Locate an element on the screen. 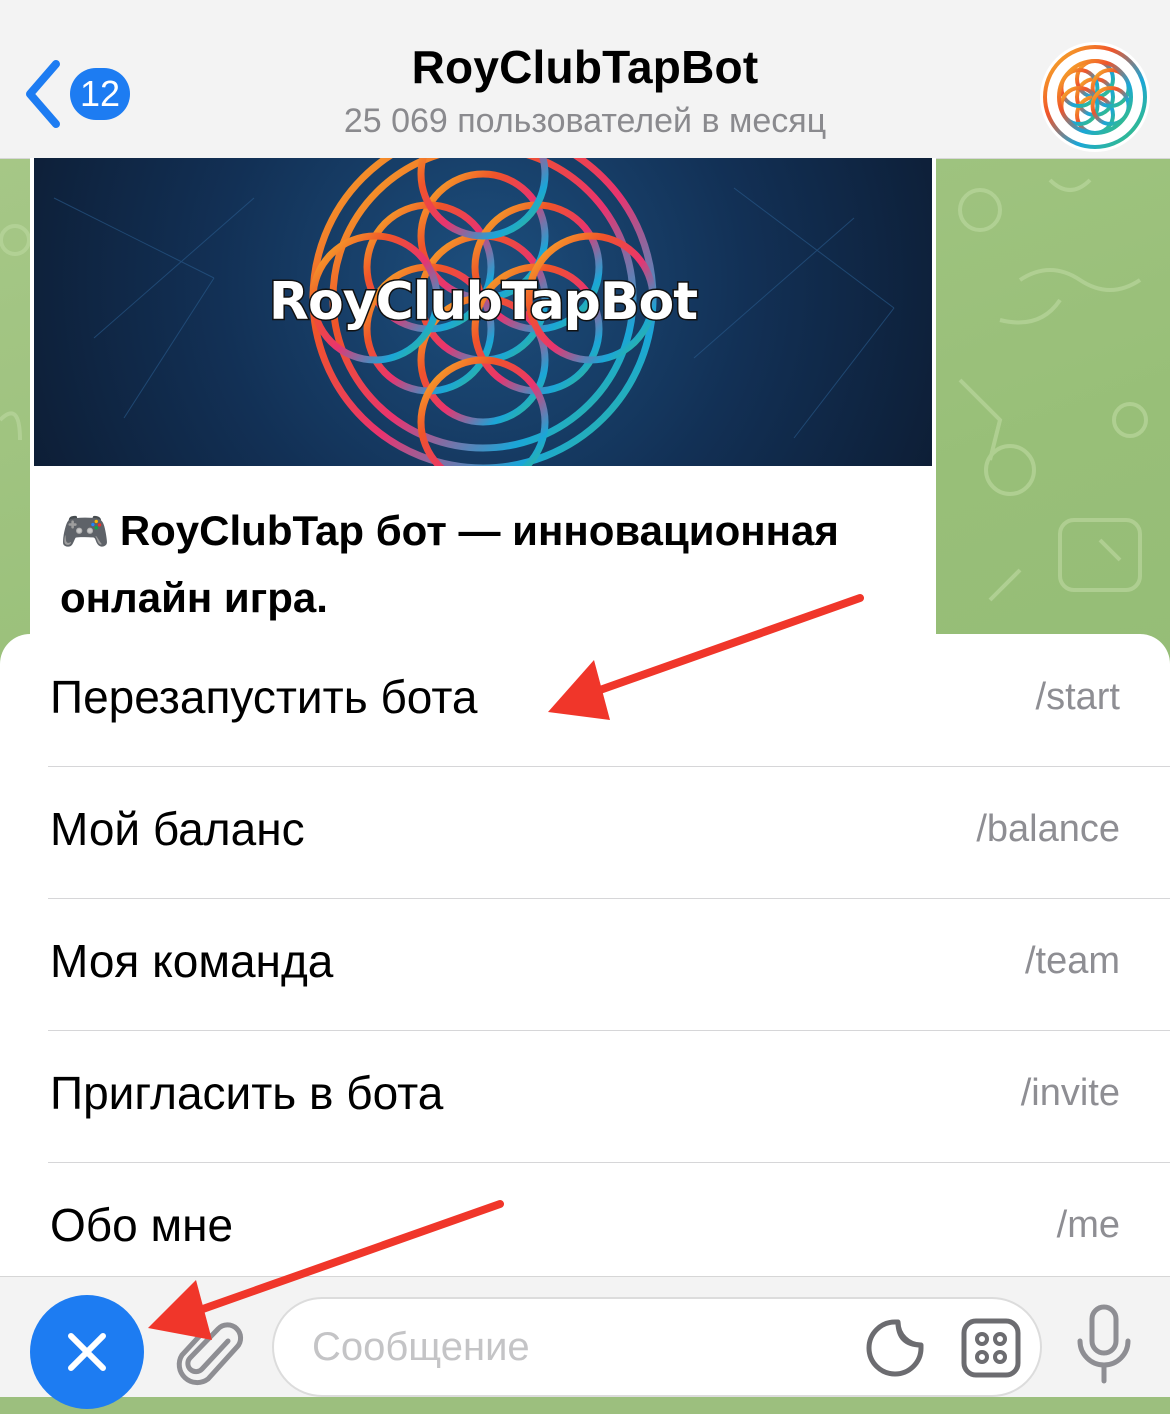 The height and width of the screenshot is (1414, 1170). command-label: Перезапустить бота is located at coordinates (264, 697).